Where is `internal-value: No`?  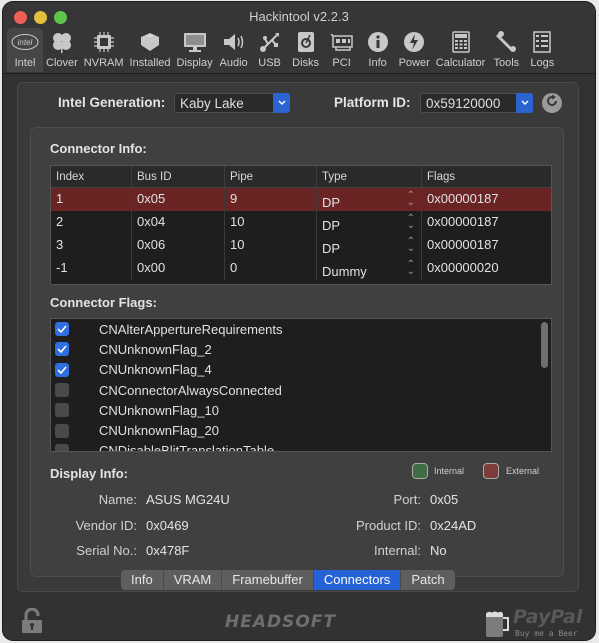 internal-value: No is located at coordinates (438, 550).